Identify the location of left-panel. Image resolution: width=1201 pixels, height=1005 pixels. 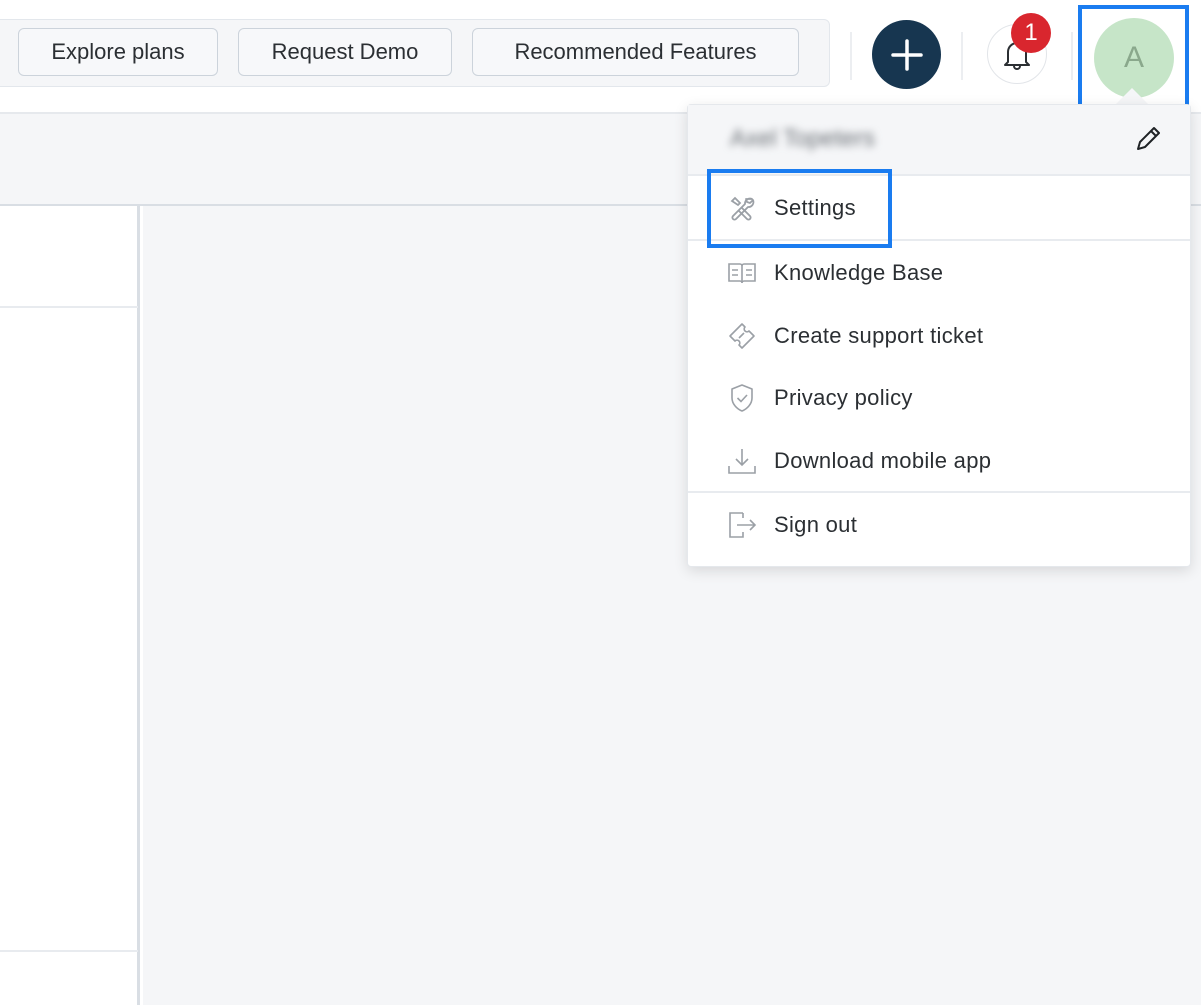
(70, 605).